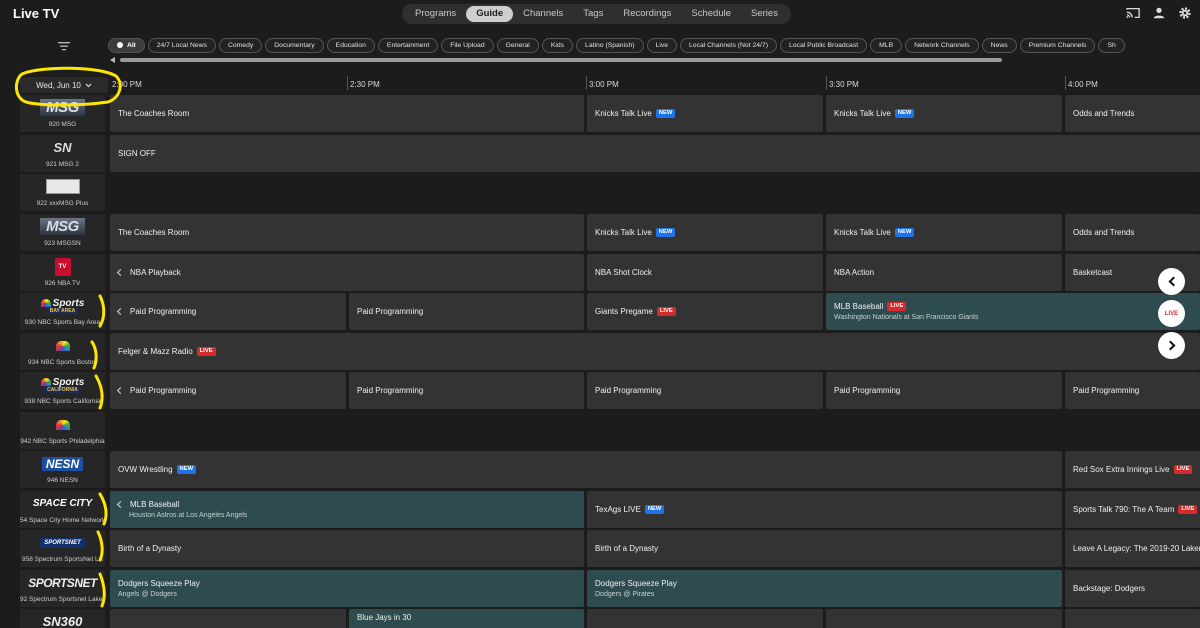  I want to click on filter-chip-all: All, so click(126, 45).